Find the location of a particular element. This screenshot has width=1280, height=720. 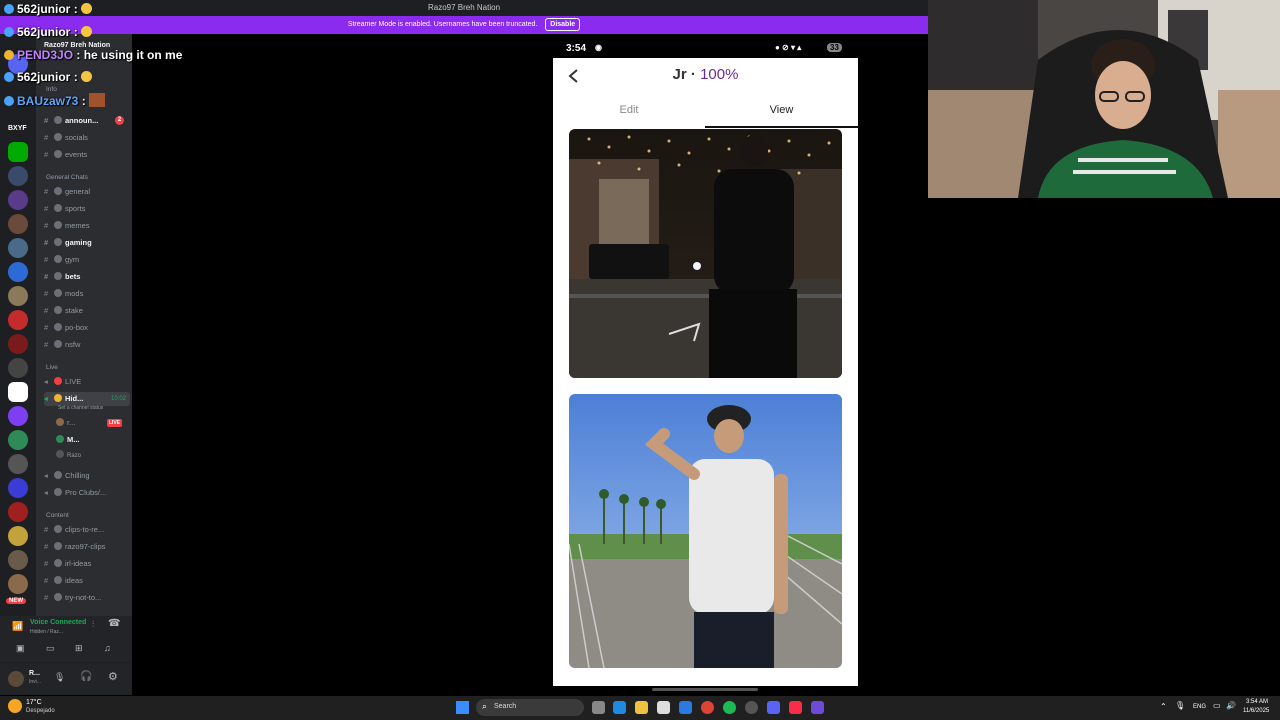

channel-sports: # sports is located at coordinates (87, 209).